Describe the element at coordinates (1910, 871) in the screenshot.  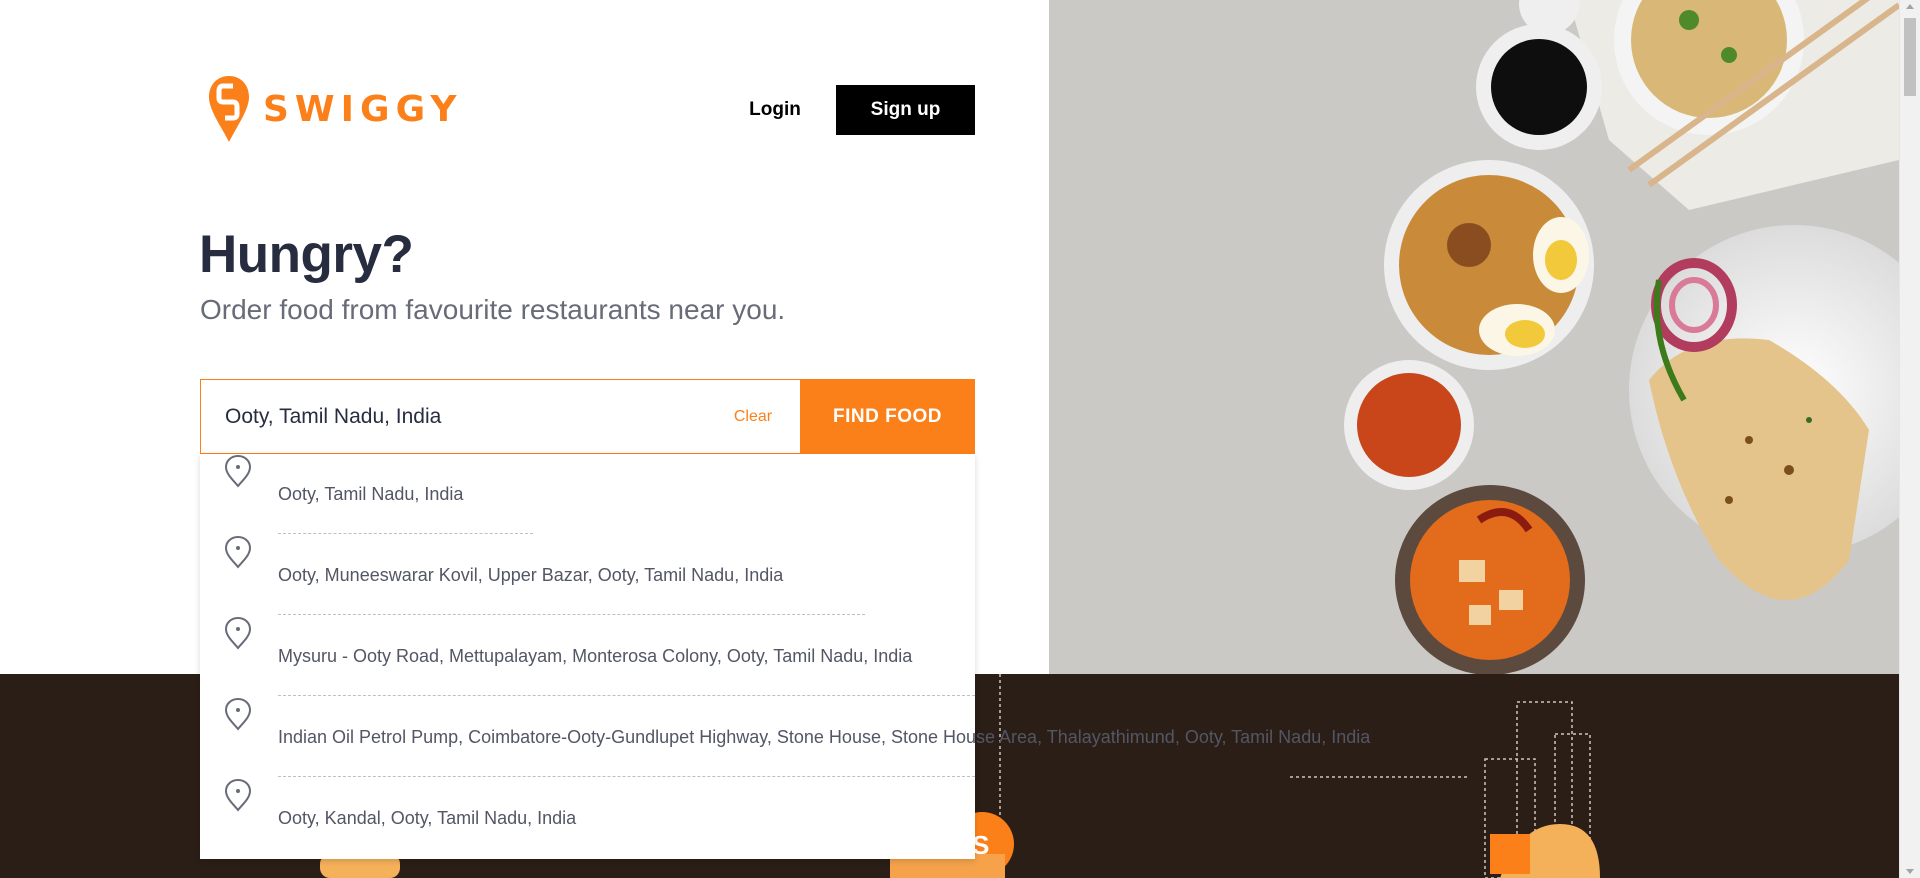
I see `scroll-down-icon` at that location.